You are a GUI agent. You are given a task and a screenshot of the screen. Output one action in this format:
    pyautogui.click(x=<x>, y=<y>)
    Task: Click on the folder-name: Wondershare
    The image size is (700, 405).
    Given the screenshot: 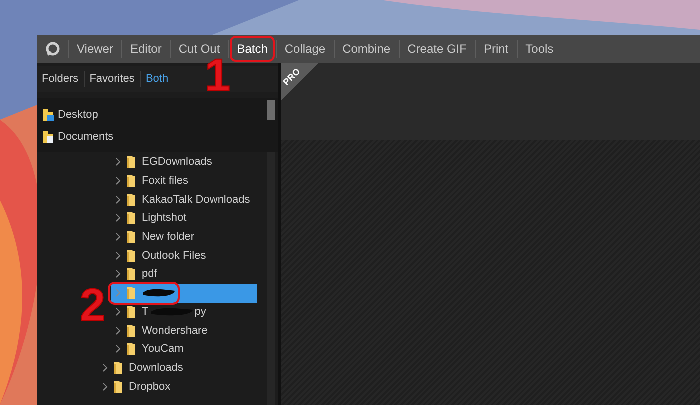 What is the action you would take?
    pyautogui.click(x=175, y=330)
    